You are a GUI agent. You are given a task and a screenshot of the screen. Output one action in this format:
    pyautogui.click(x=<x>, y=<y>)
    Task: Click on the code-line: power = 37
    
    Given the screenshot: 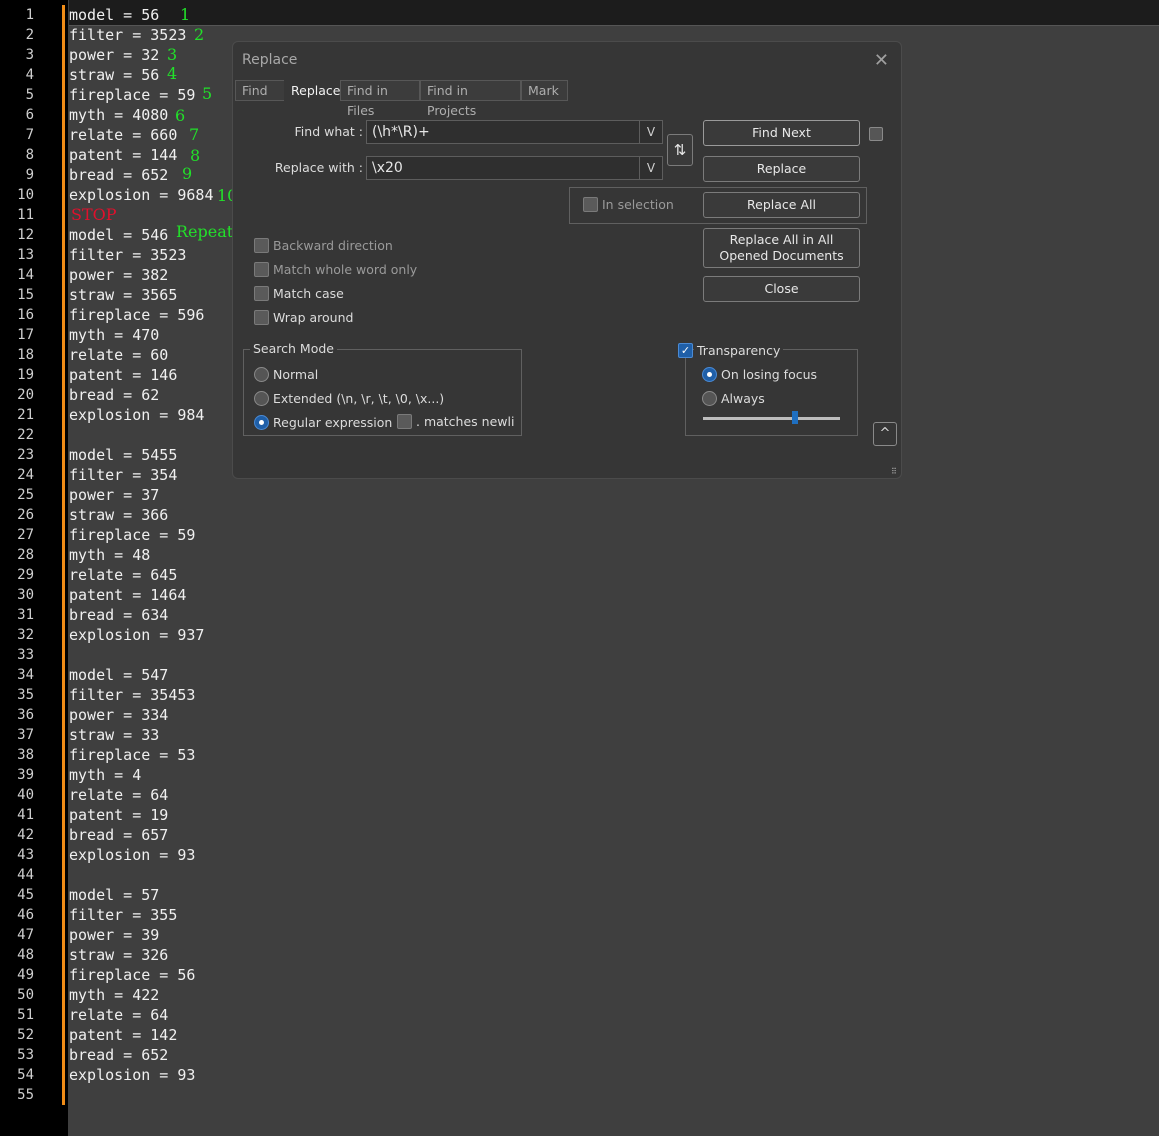 What is the action you would take?
    pyautogui.click(x=114, y=495)
    